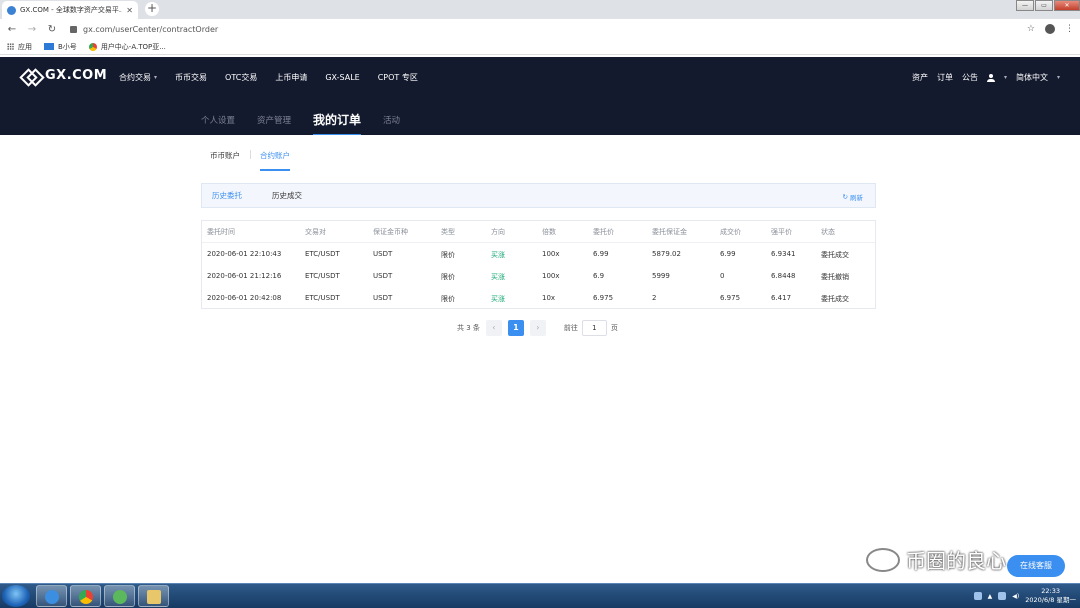 The height and width of the screenshot is (608, 1080). What do you see at coordinates (73, 29) in the screenshot?
I see `lock-icon` at bounding box center [73, 29].